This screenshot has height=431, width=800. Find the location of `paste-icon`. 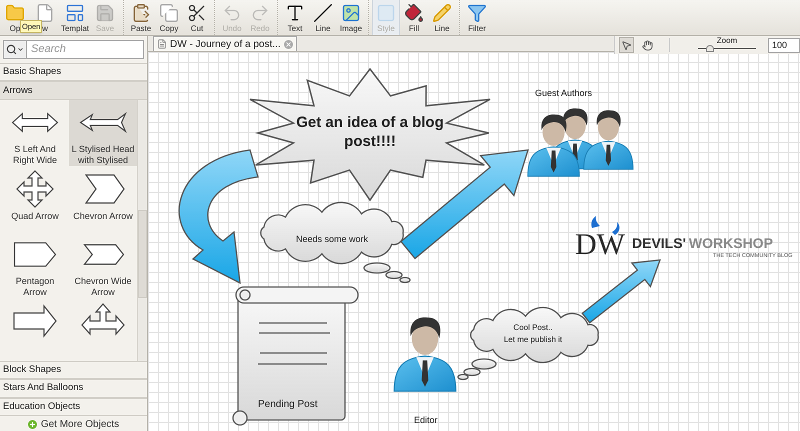

paste-icon is located at coordinates (141, 12).